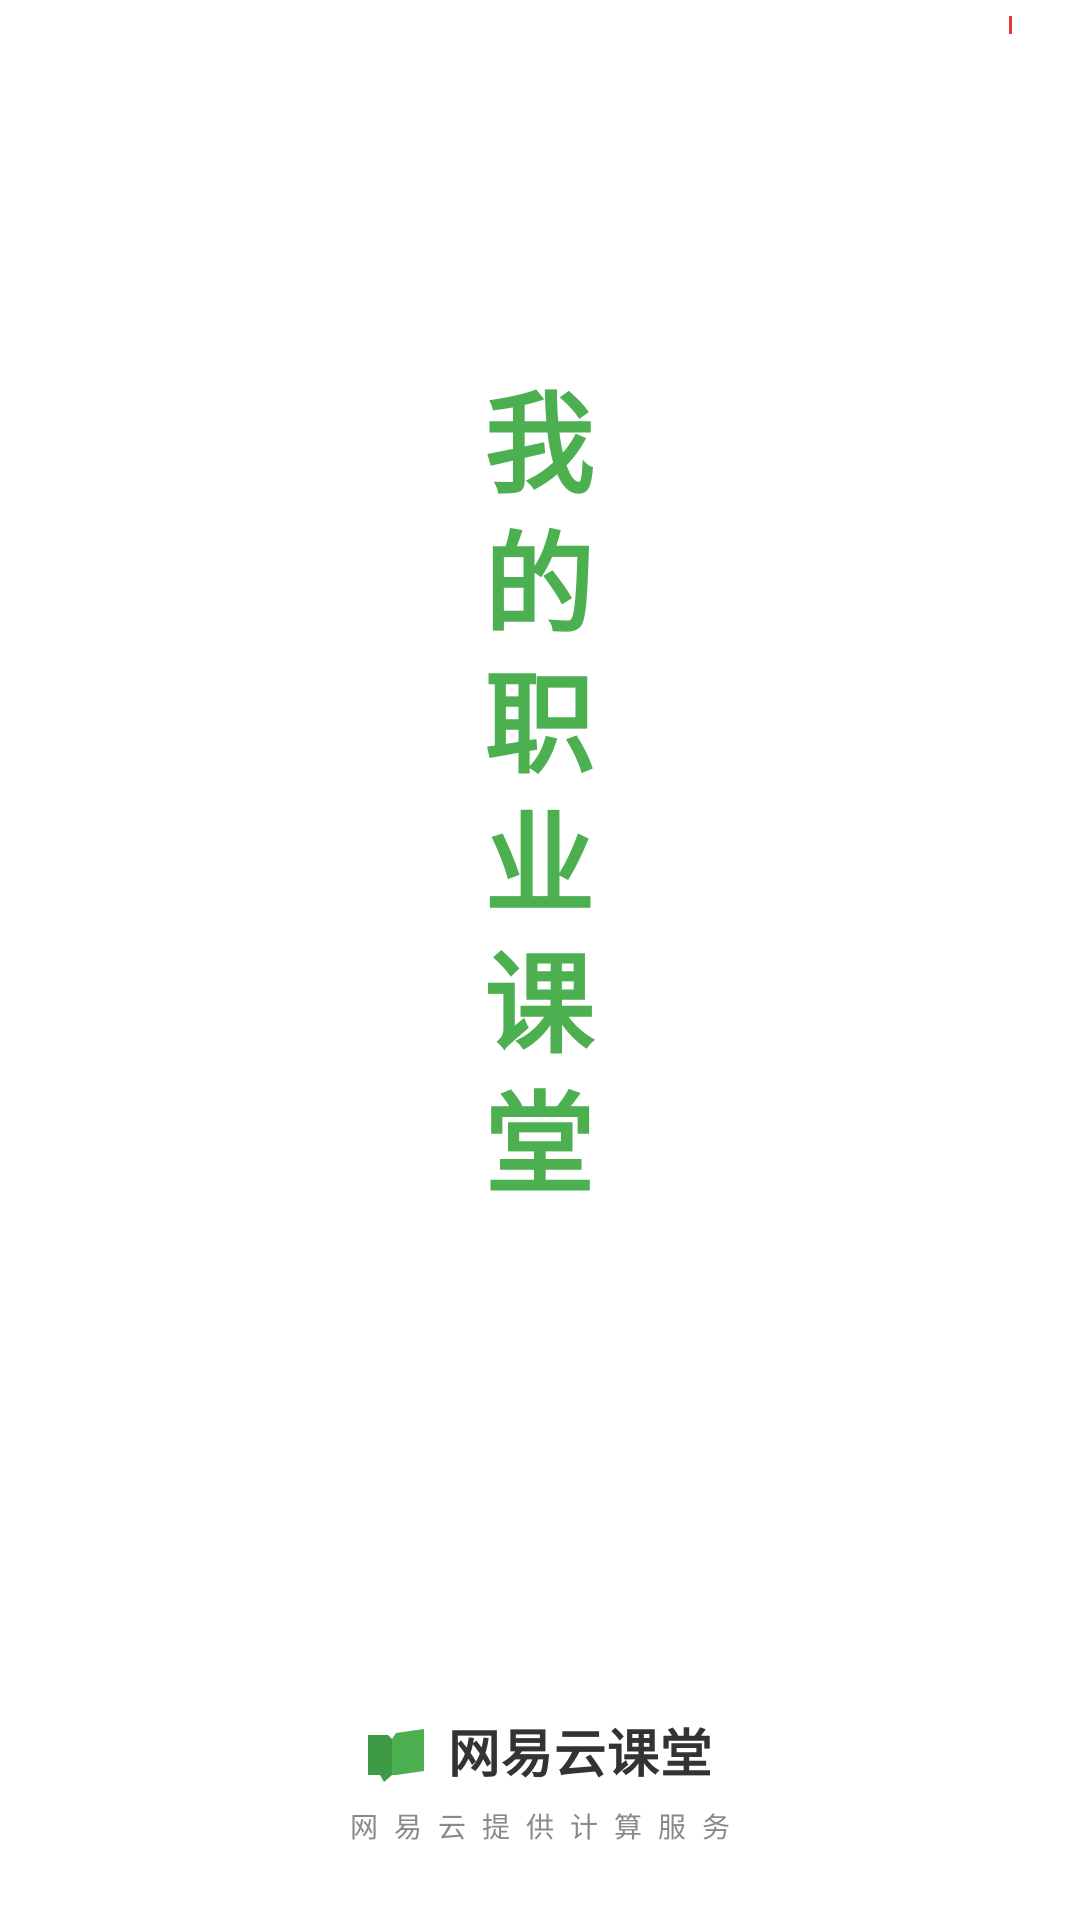 This screenshot has width=1080, height=1920. Describe the element at coordinates (540, 724) in the screenshot. I see `slogan-char: 职` at that location.